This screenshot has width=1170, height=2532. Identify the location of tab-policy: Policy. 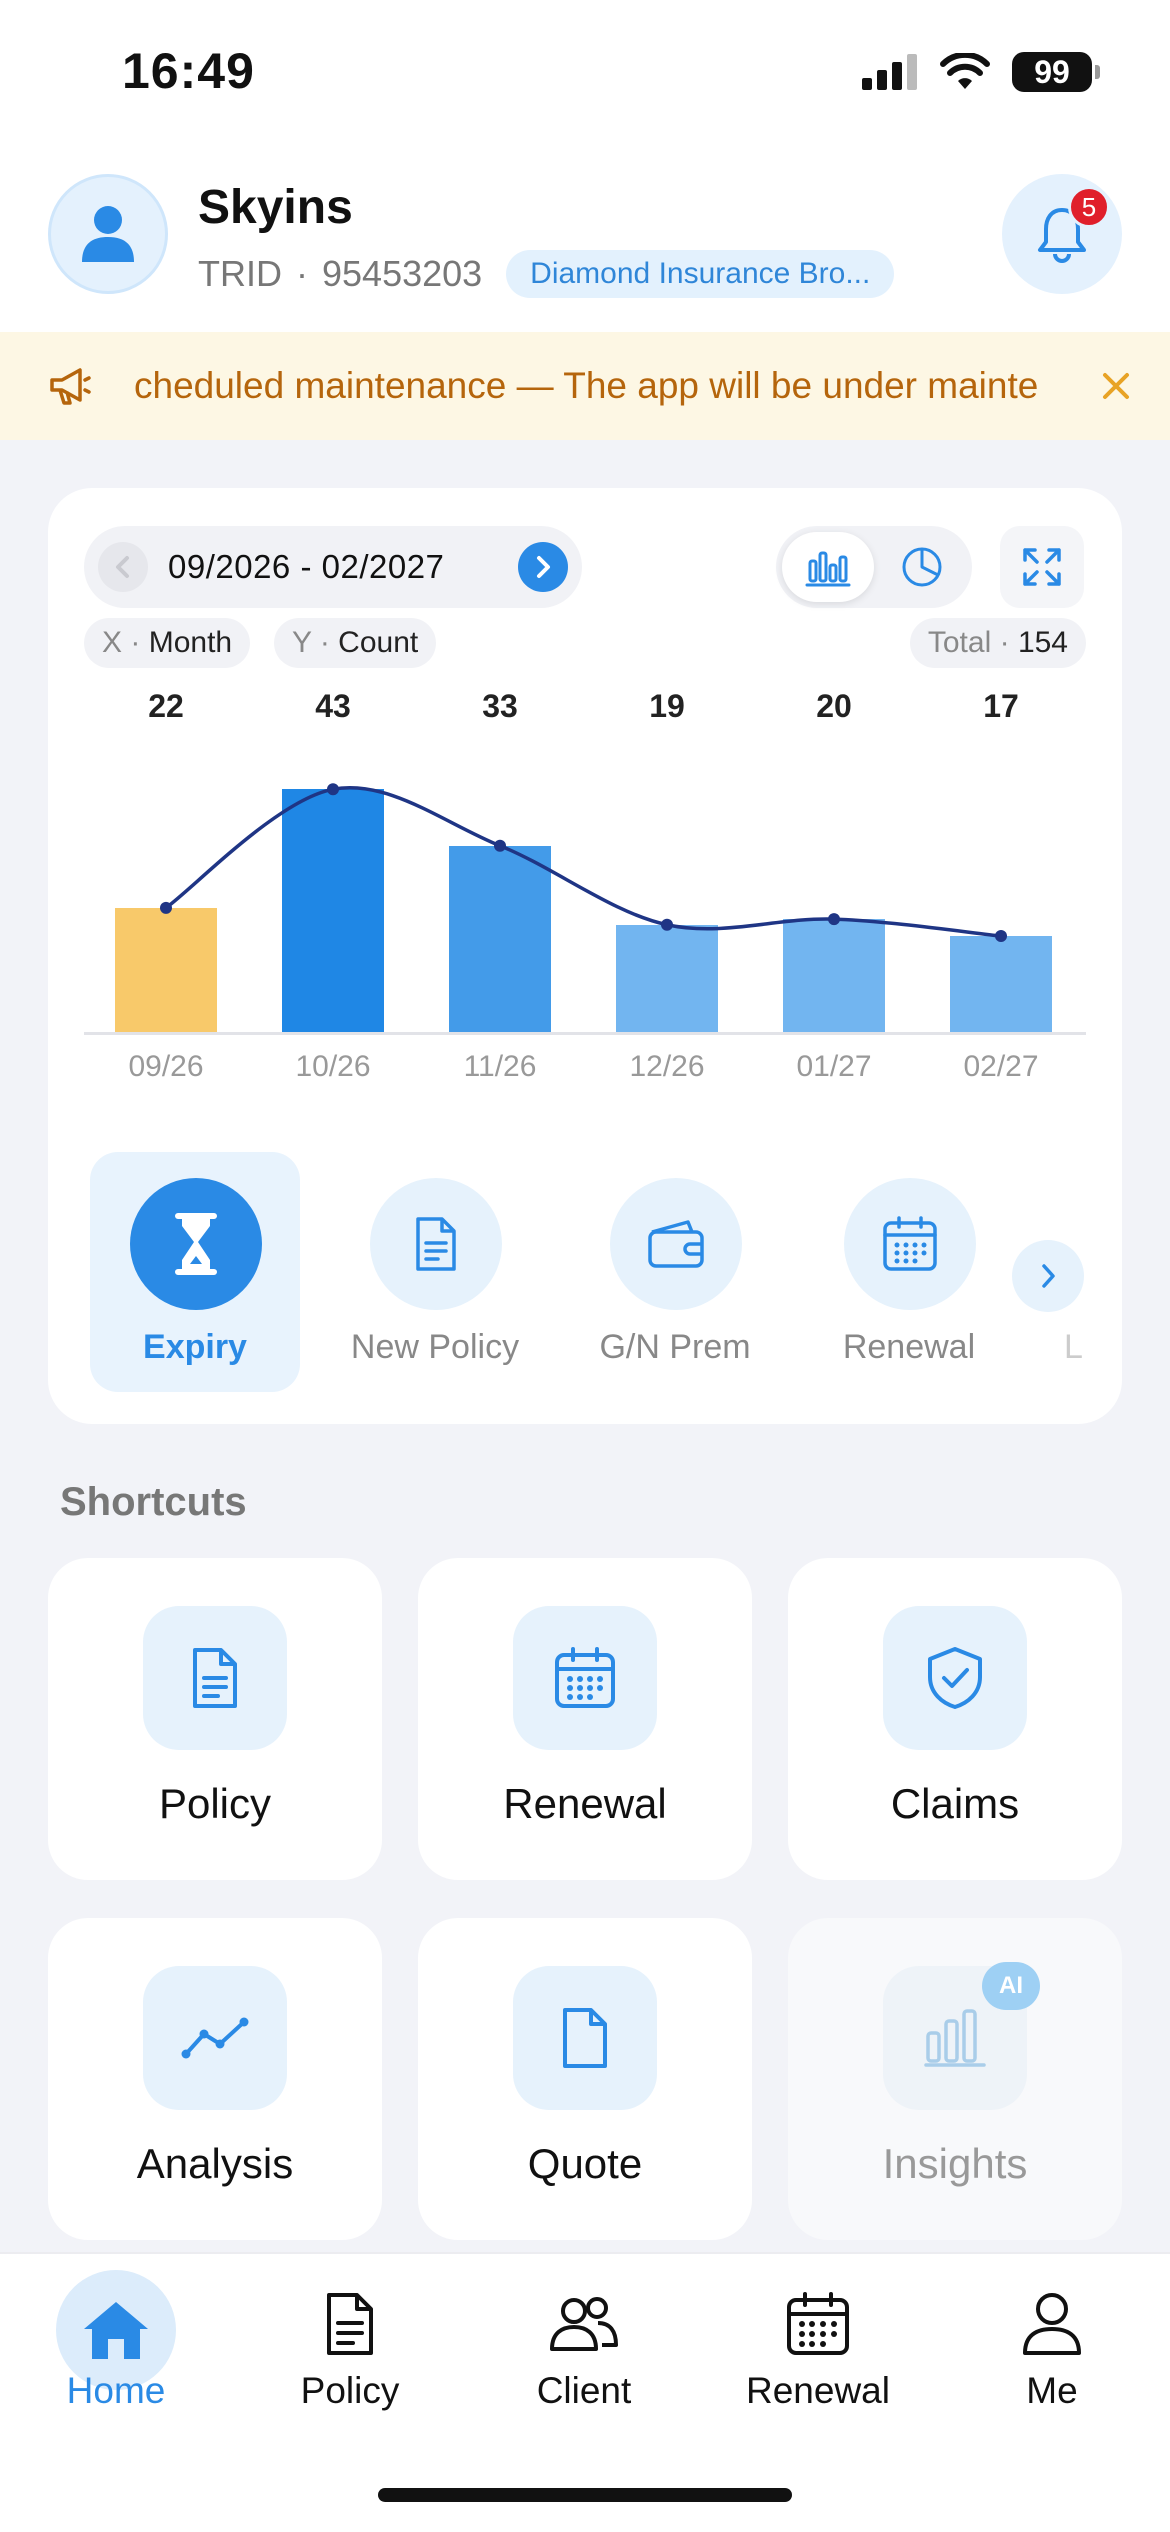
(350, 2359).